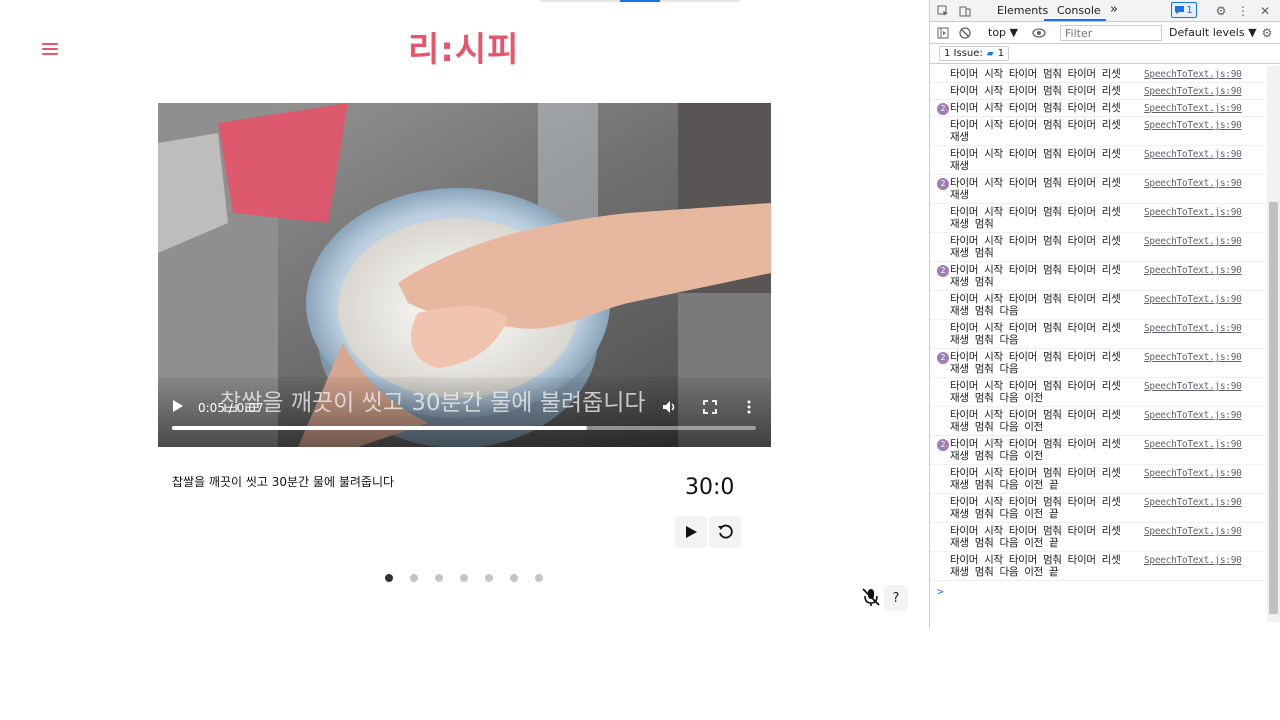  What do you see at coordinates (725, 532) in the screenshot?
I see `timer-reset-button` at bounding box center [725, 532].